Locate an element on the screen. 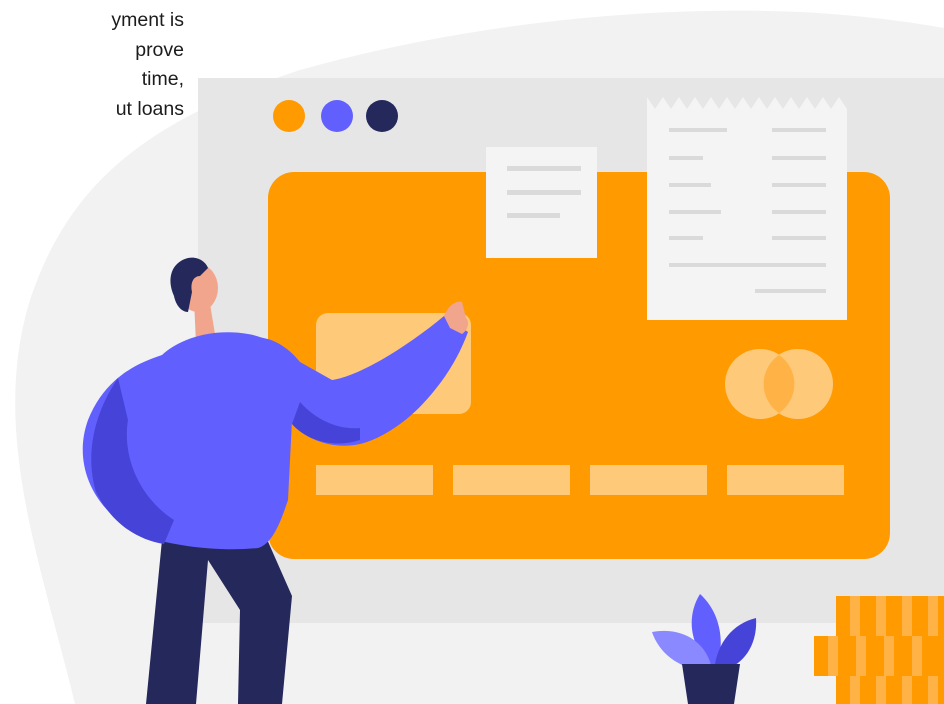 Image resolution: width=944 pixels, height=704 pixels. receipt-icon is located at coordinates (747, 208).